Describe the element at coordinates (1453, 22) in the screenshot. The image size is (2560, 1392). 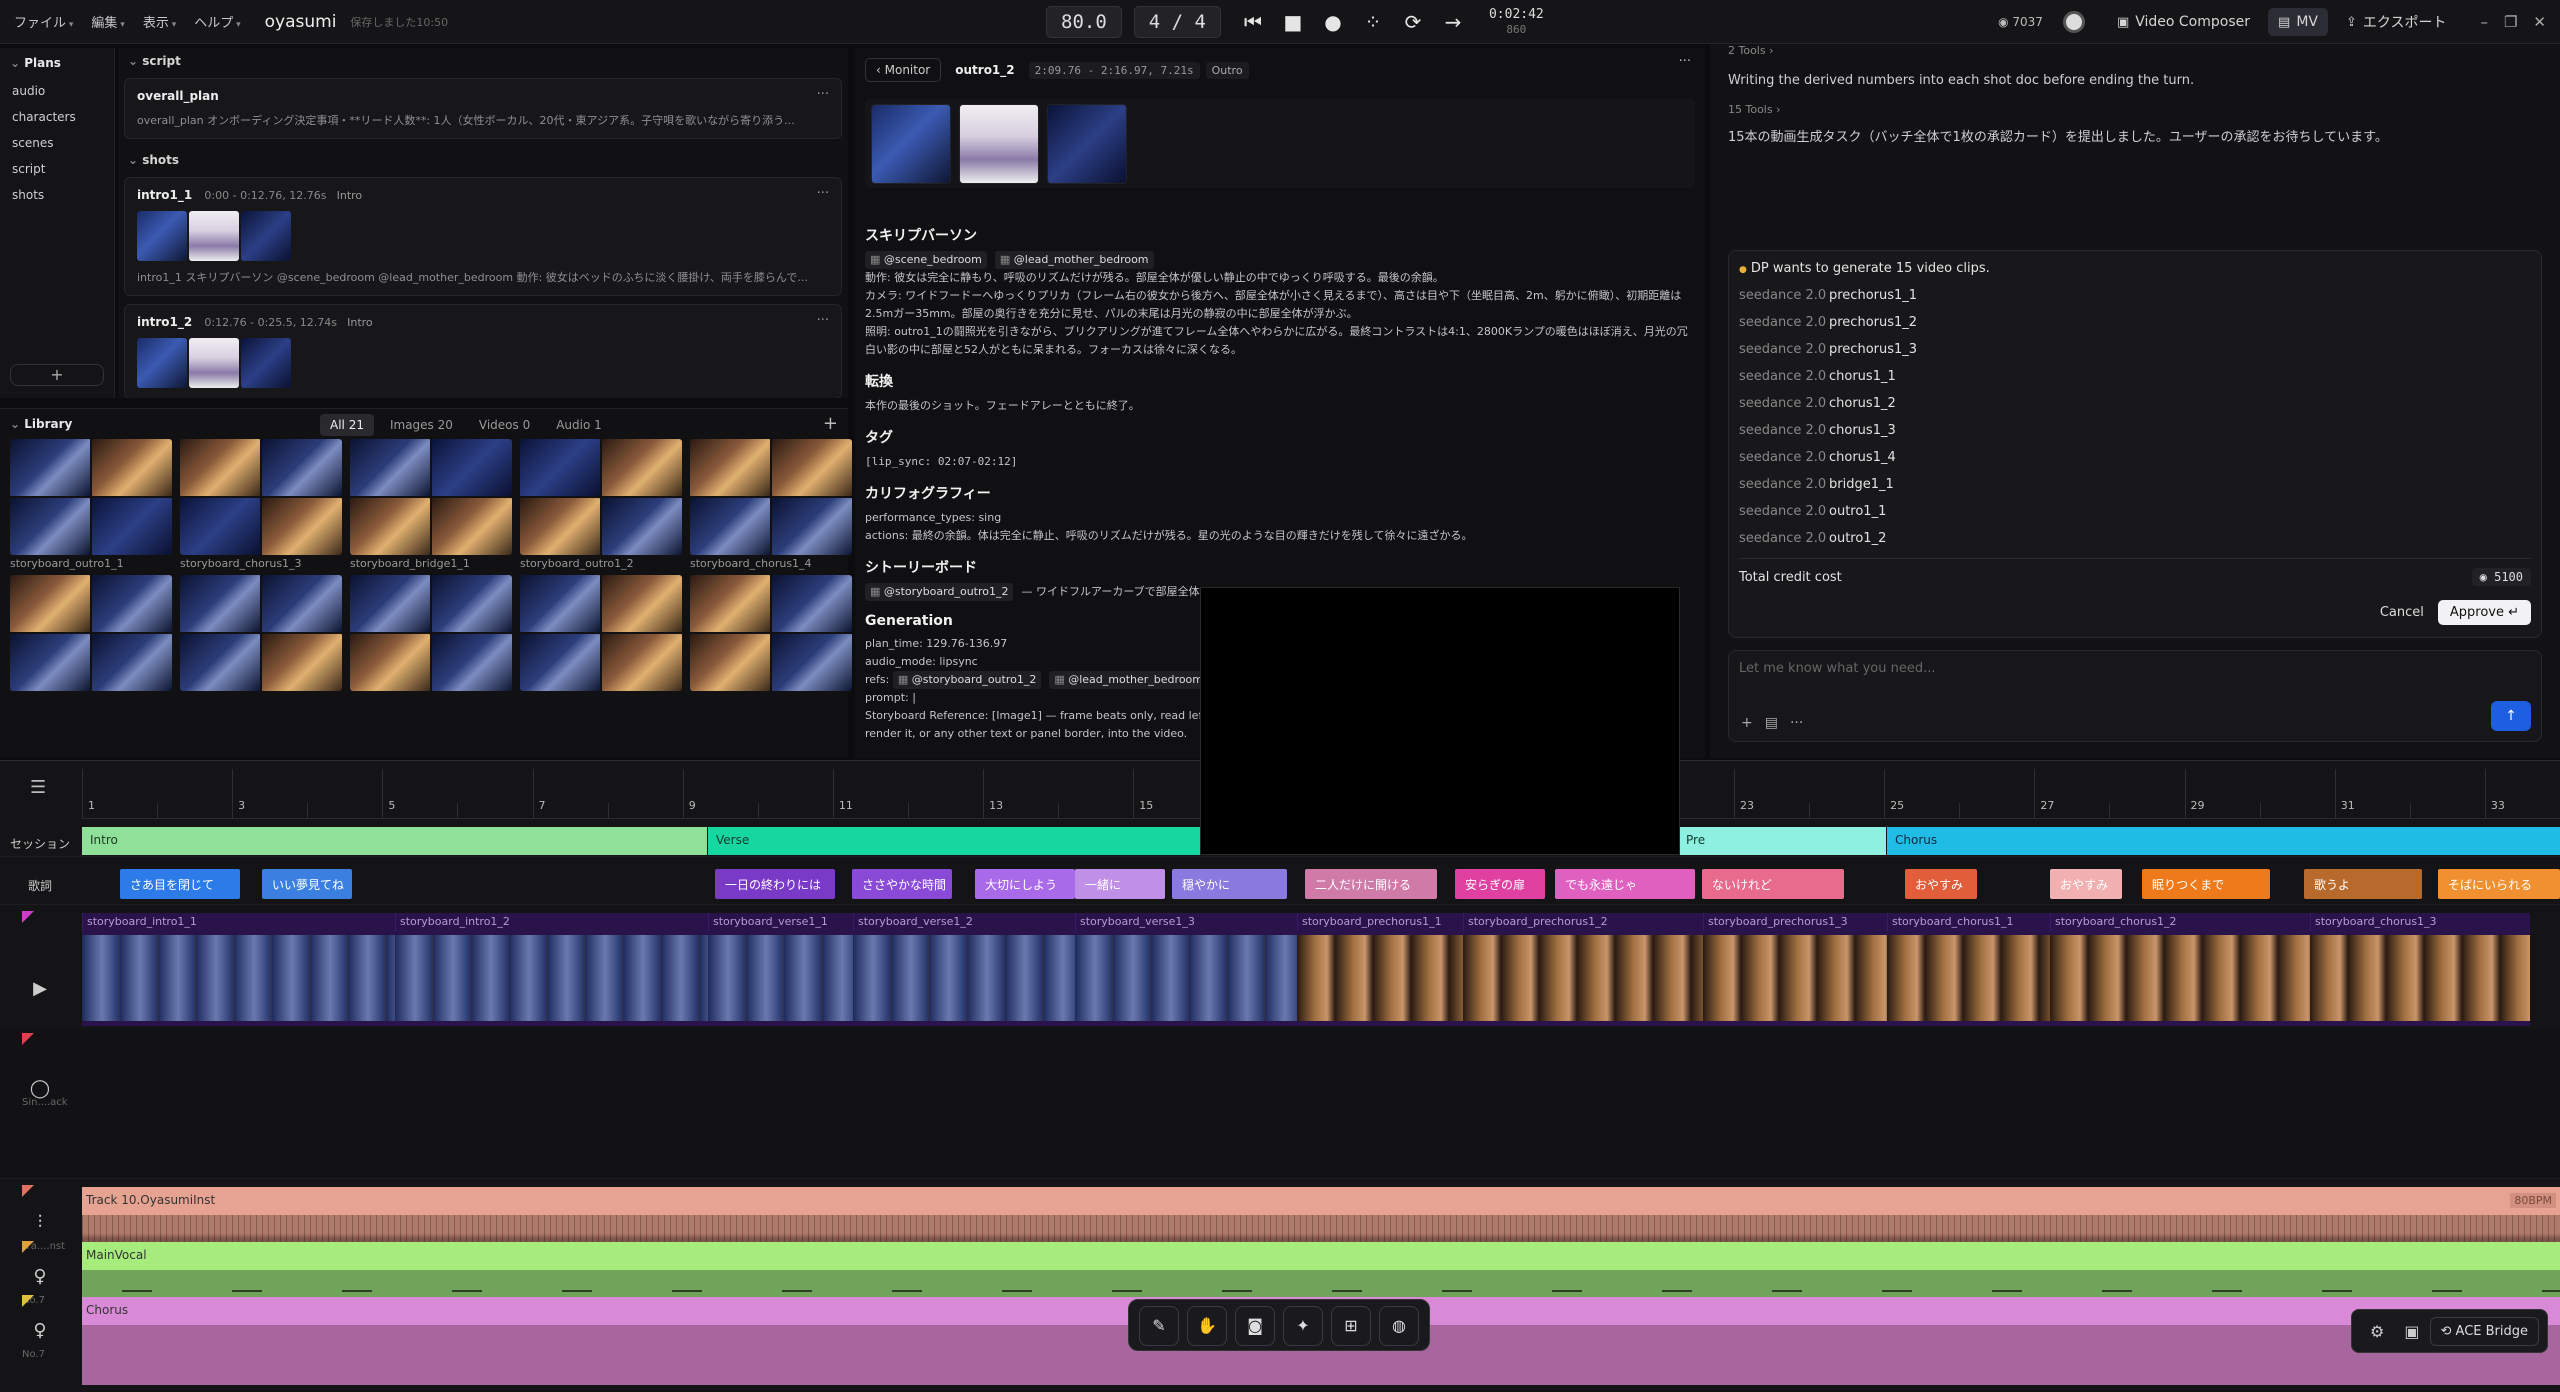
I see `follow-icon: →` at that location.